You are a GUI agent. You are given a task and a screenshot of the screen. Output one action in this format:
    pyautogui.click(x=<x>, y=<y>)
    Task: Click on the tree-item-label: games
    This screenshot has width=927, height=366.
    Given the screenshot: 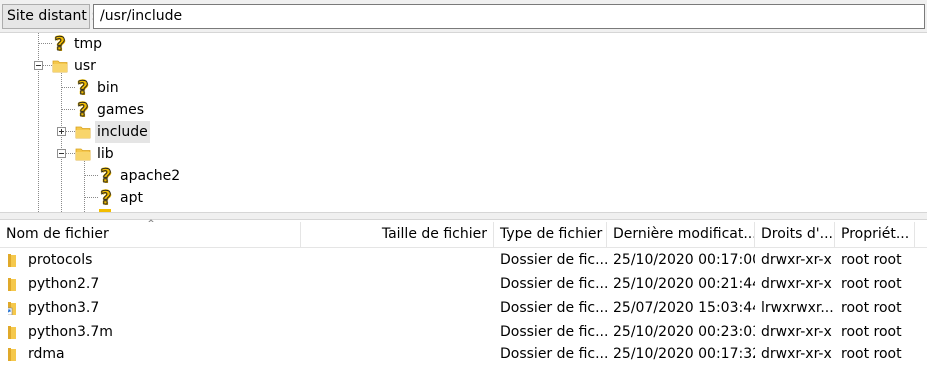 What is the action you would take?
    pyautogui.click(x=121, y=110)
    